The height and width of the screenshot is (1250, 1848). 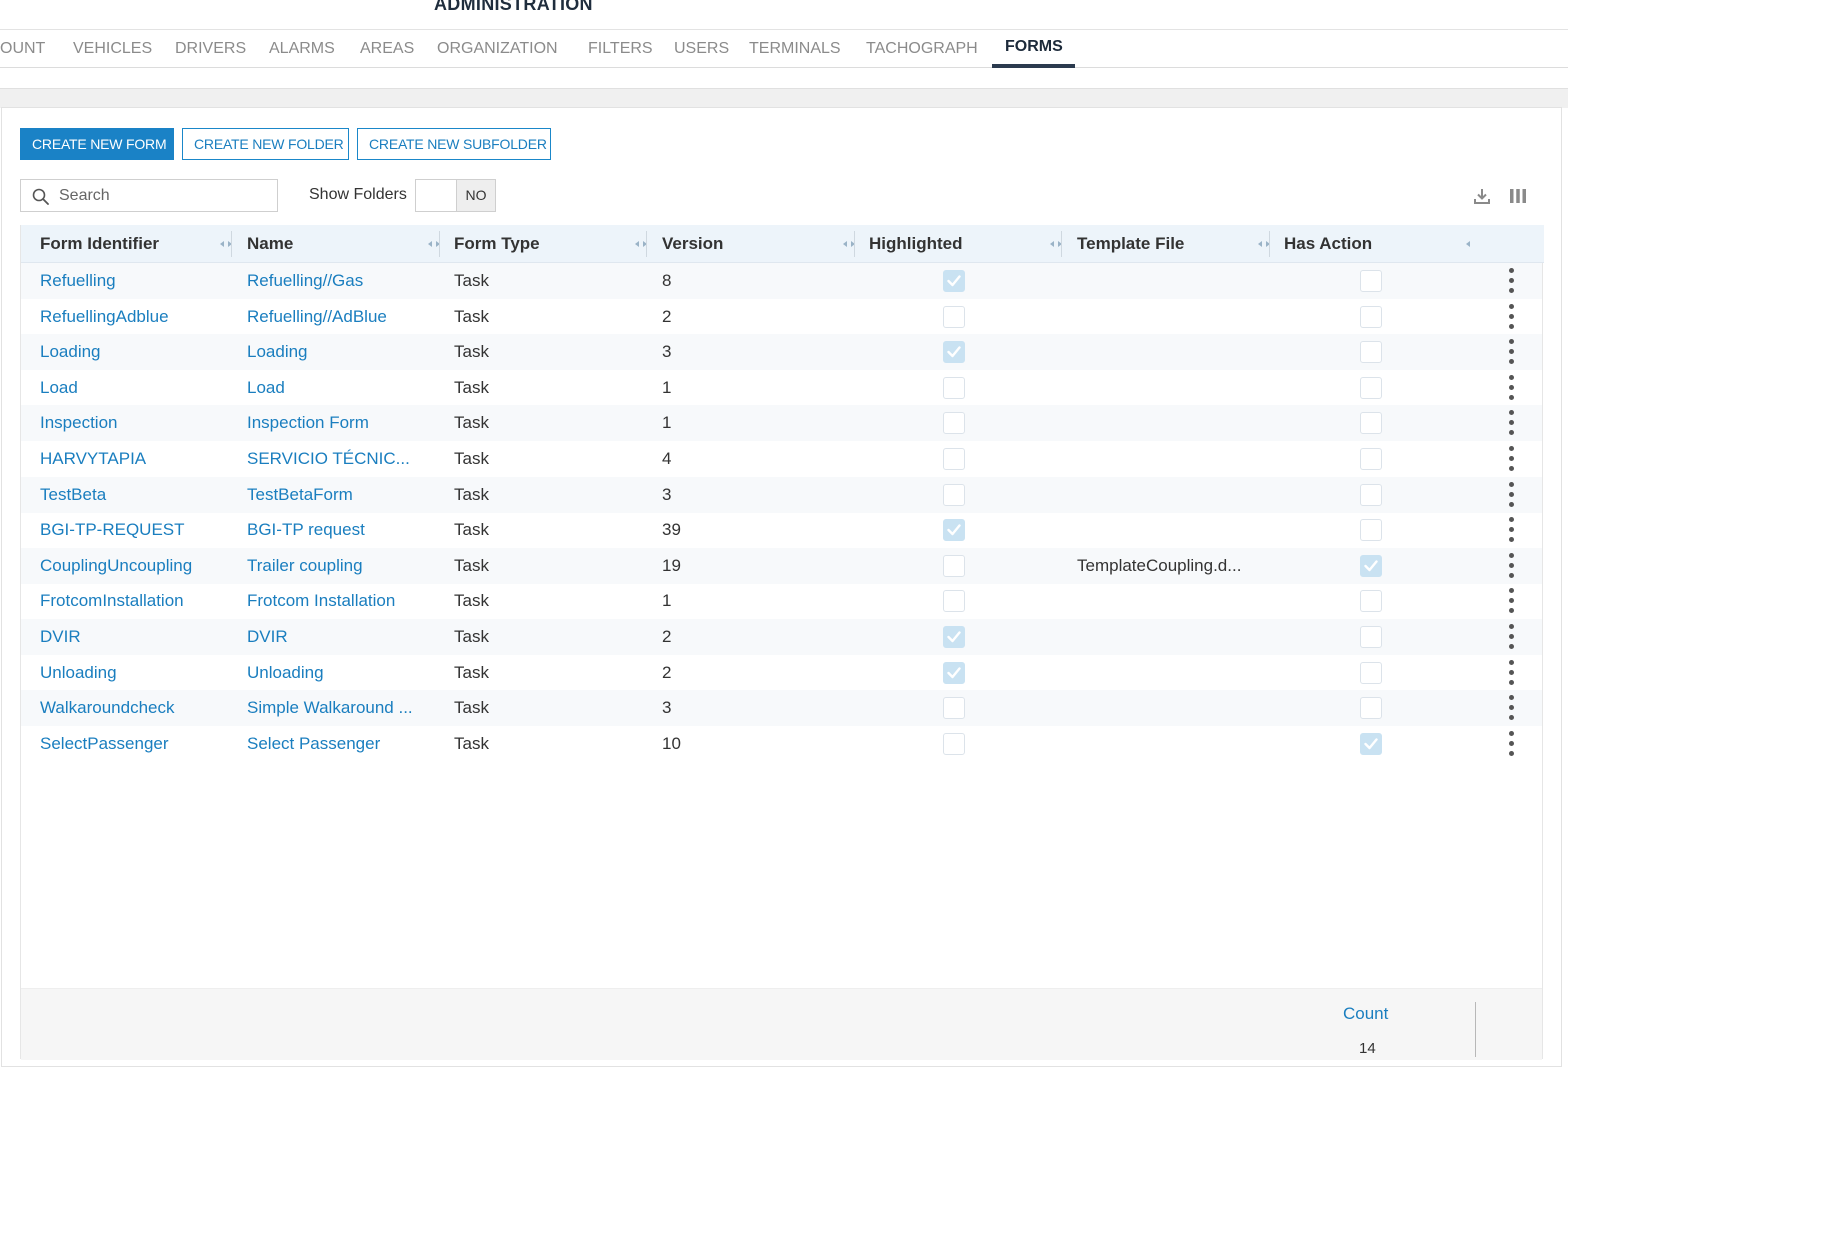 What do you see at coordinates (922, 49) in the screenshot?
I see `tab-tachograph: TACHOGRAPH` at bounding box center [922, 49].